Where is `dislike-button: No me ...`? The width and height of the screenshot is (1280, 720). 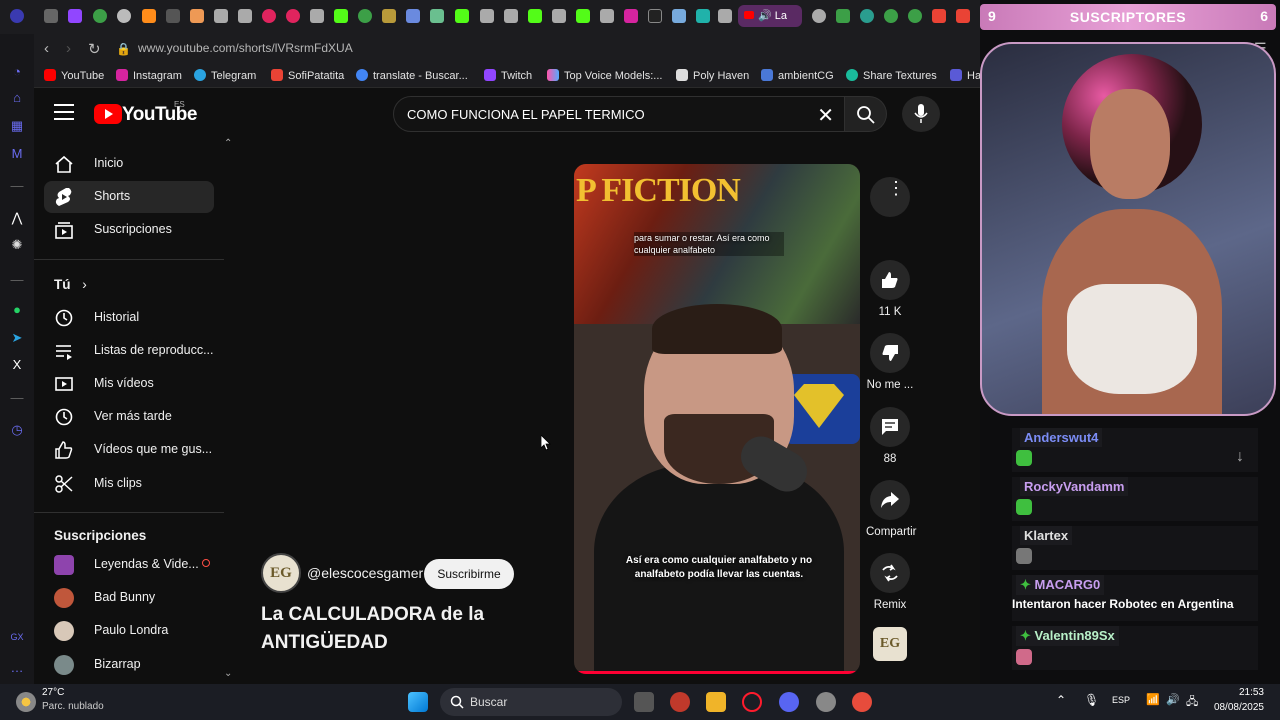
dislike-button: No me ... is located at coordinates (890, 362).